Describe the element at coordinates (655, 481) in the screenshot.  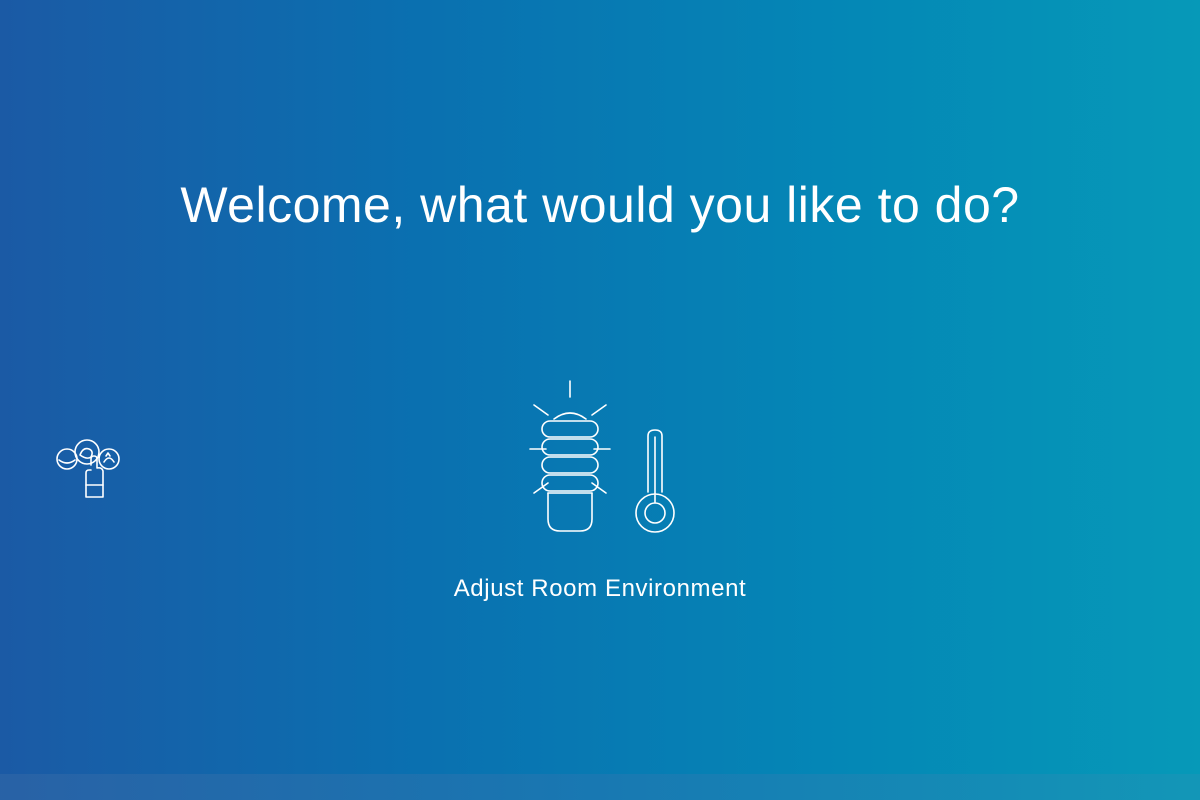
I see `thermometer-icon` at that location.